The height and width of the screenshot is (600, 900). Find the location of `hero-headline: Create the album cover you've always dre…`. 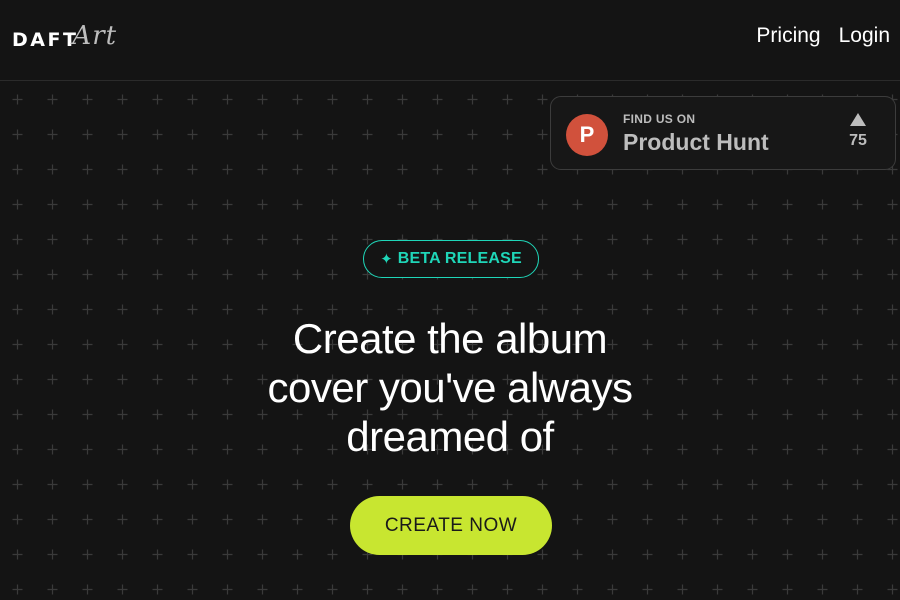

hero-headline: Create the album cover you've always dre… is located at coordinates (450, 387).